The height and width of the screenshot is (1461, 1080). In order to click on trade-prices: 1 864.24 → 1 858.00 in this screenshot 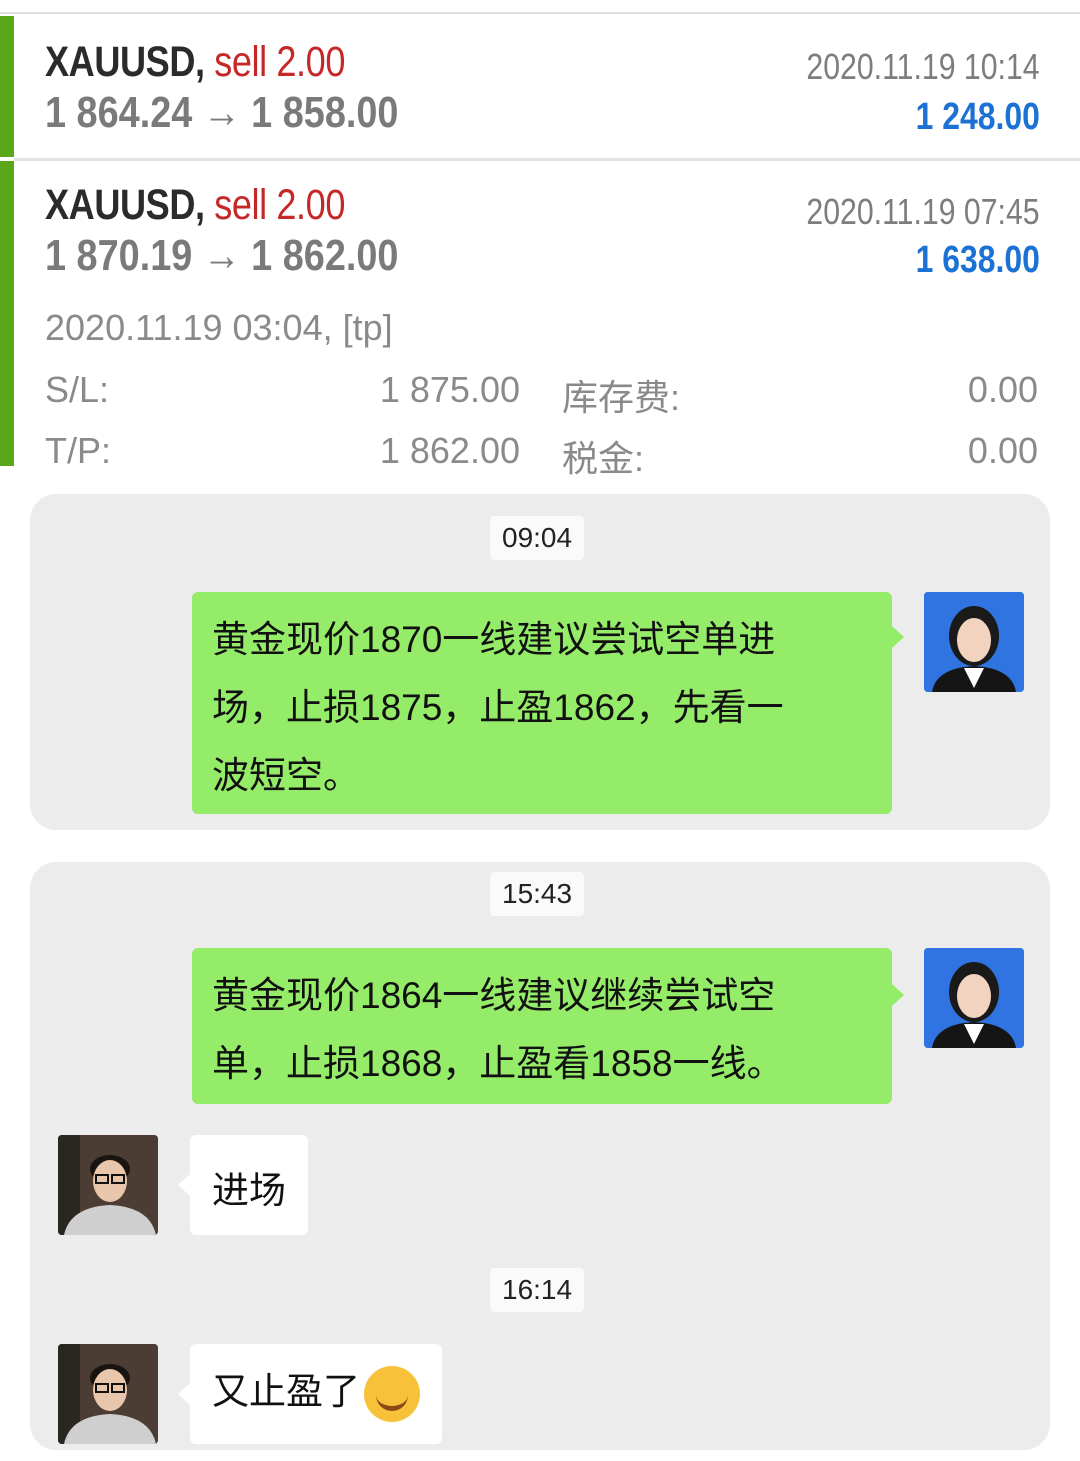, I will do `click(221, 113)`.